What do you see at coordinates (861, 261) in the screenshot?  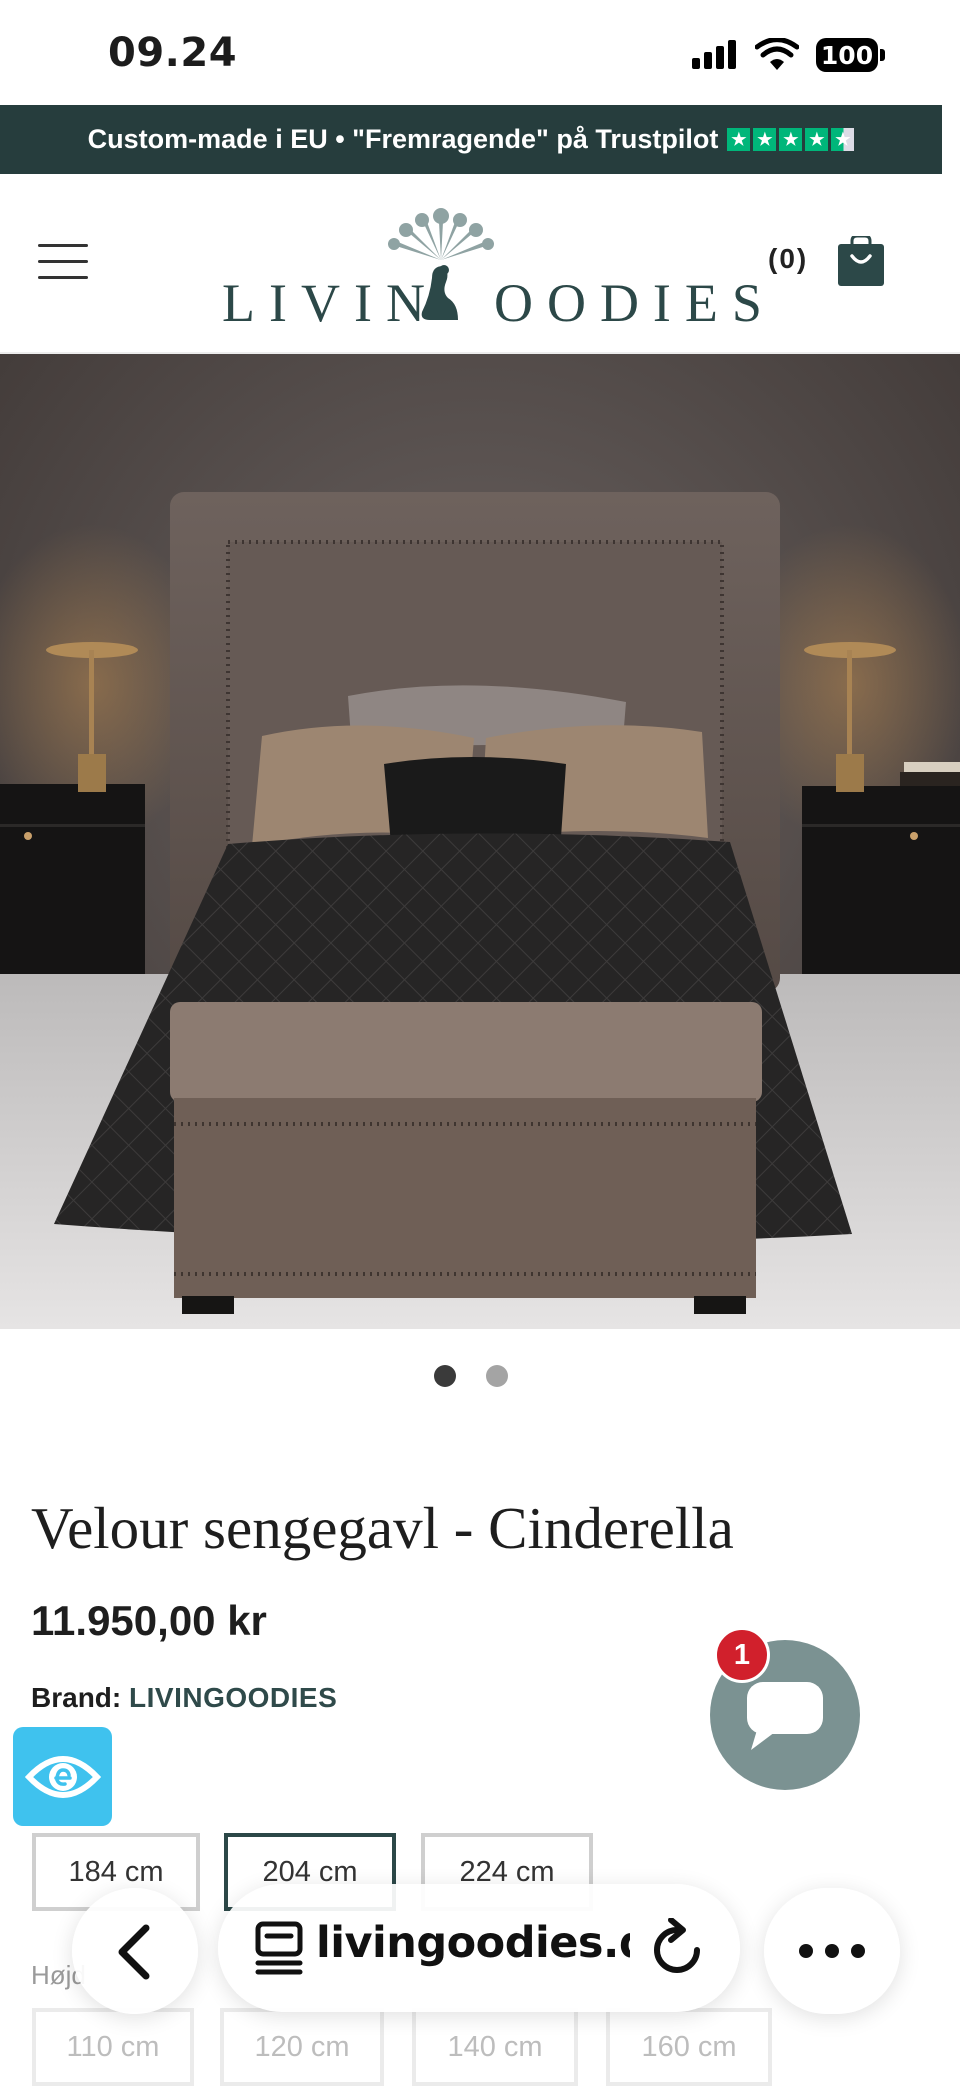 I see `shopping-bag-icon` at bounding box center [861, 261].